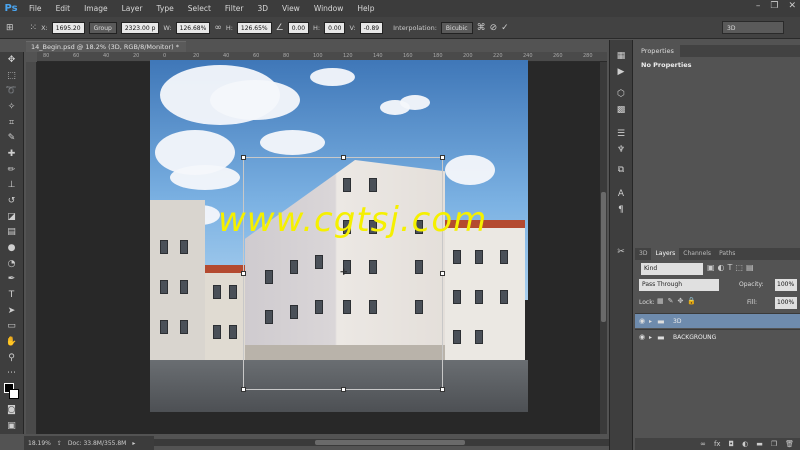  What do you see at coordinates (34, 28) in the screenshot?
I see `reference-point-icon: ⁙` at bounding box center [34, 28].